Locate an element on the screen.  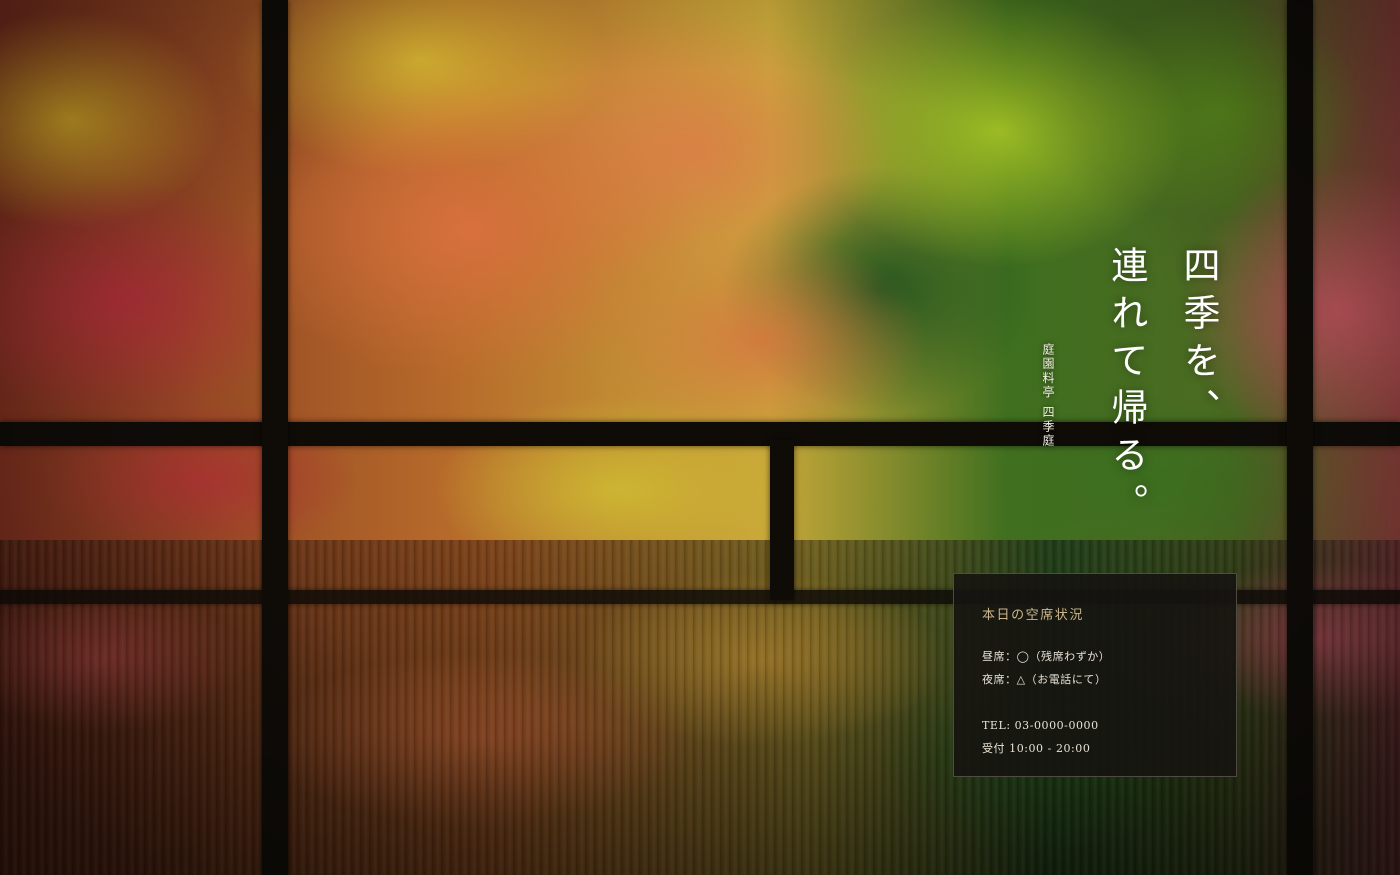
availability-title: 本日の空席状況 is located at coordinates (1033, 615).